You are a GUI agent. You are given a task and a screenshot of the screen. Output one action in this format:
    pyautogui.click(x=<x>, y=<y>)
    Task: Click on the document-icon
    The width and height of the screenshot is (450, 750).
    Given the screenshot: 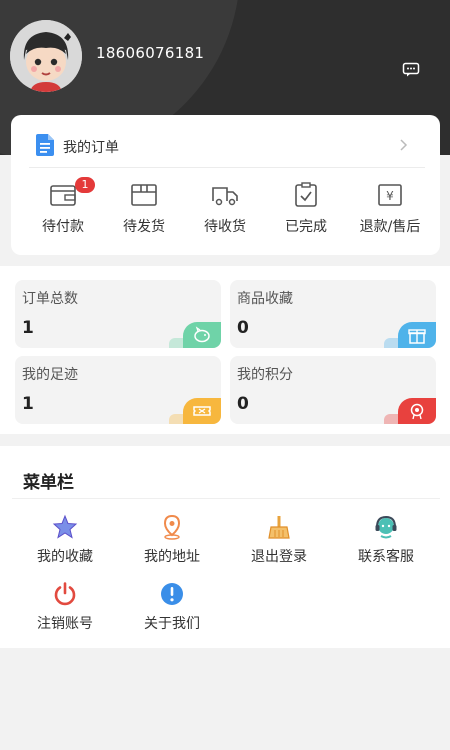 What is the action you would take?
    pyautogui.click(x=45, y=145)
    